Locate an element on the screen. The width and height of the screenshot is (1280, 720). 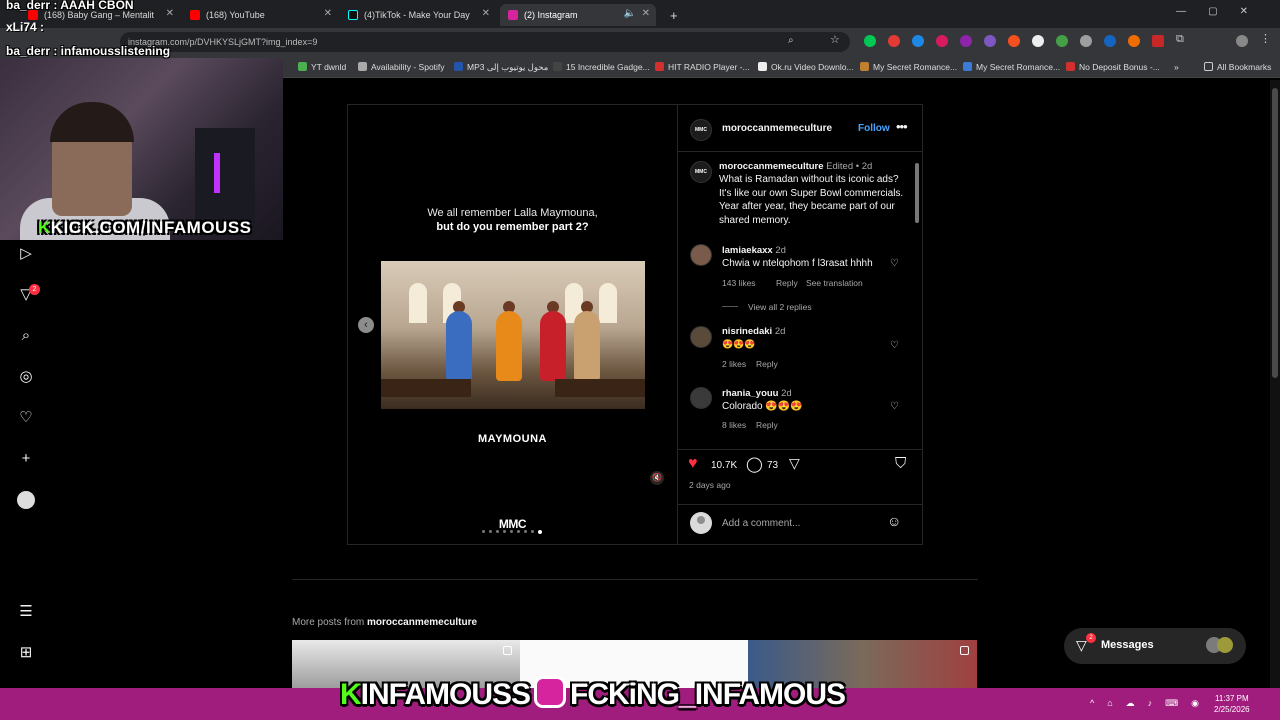
page-scrollbar is located at coordinates (1275, 384).